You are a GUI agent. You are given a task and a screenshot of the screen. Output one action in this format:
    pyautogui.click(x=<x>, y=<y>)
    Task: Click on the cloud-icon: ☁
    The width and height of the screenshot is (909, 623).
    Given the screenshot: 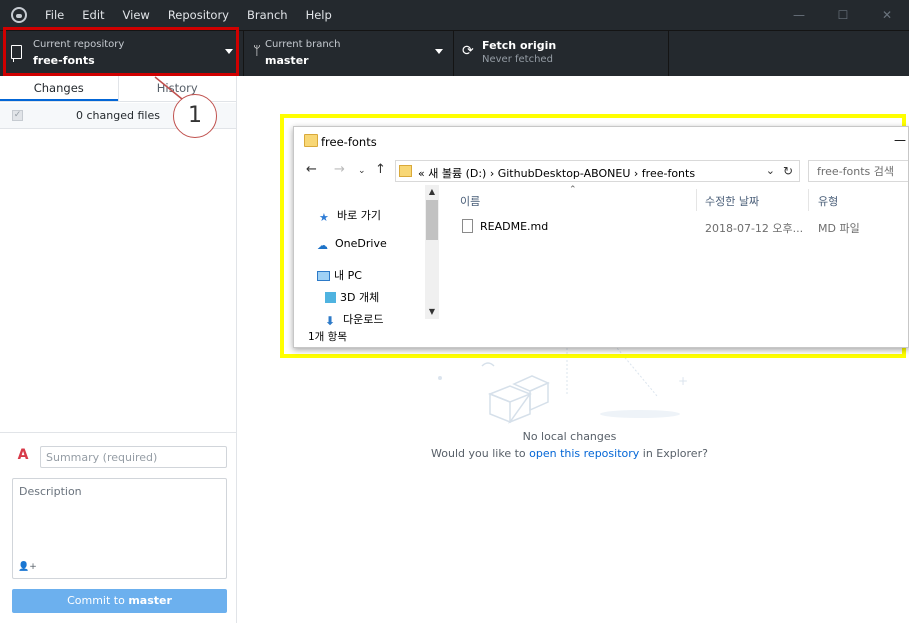 What is the action you would take?
    pyautogui.click(x=322, y=245)
    